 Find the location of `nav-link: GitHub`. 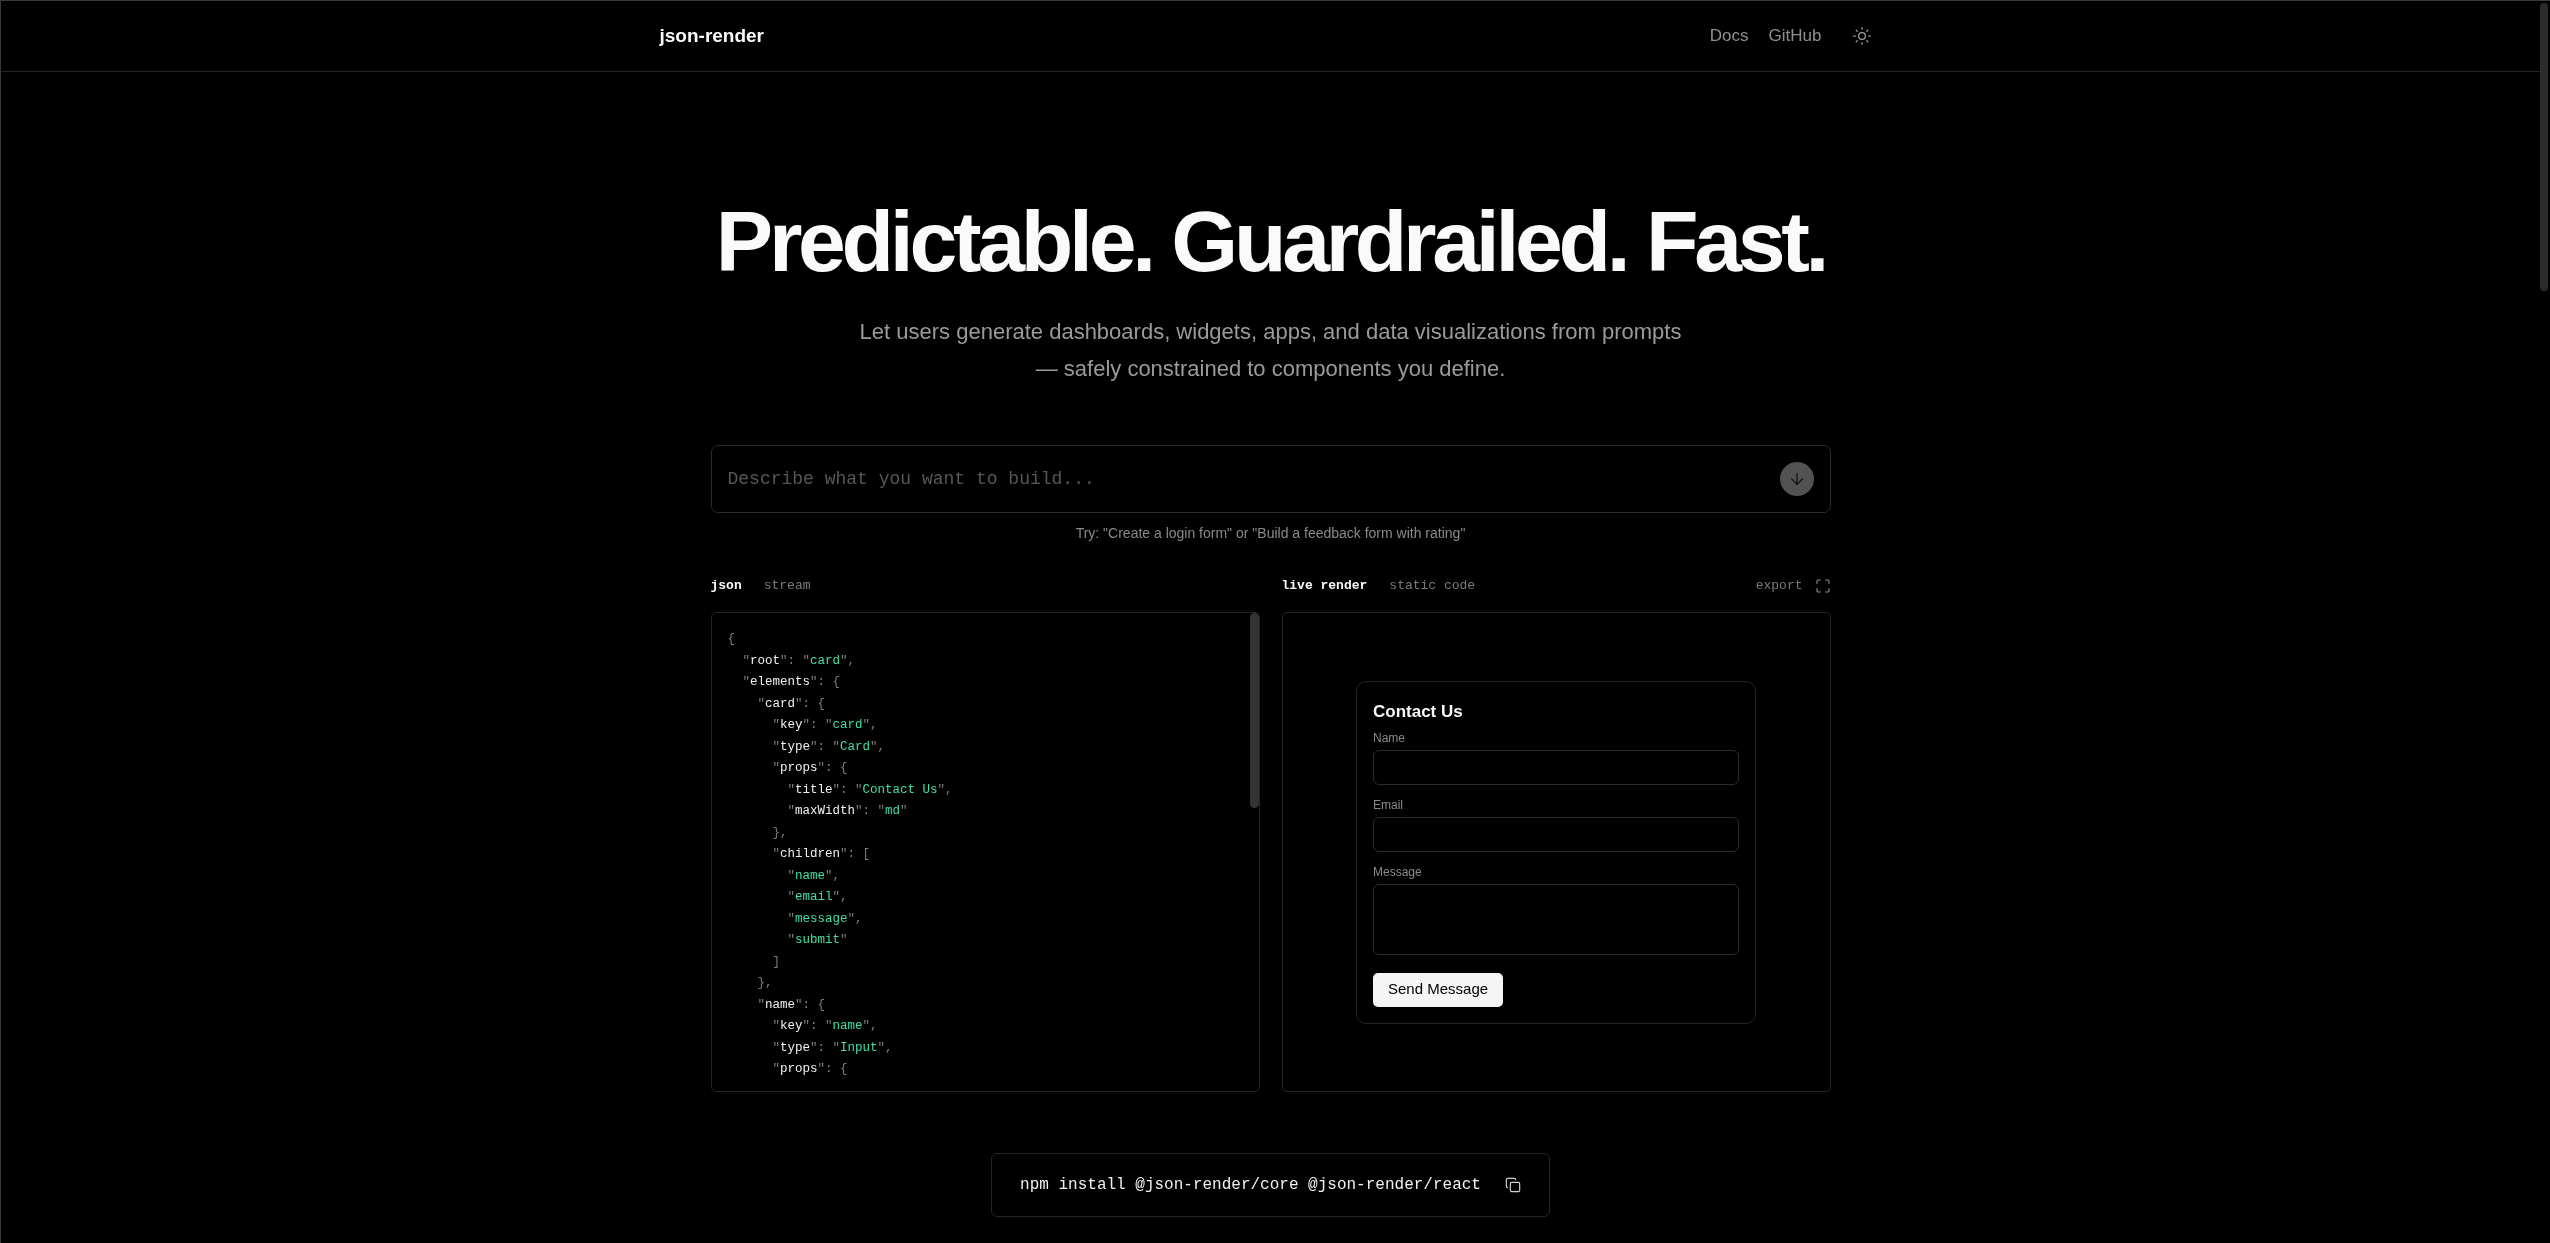

nav-link: GitHub is located at coordinates (1795, 36).